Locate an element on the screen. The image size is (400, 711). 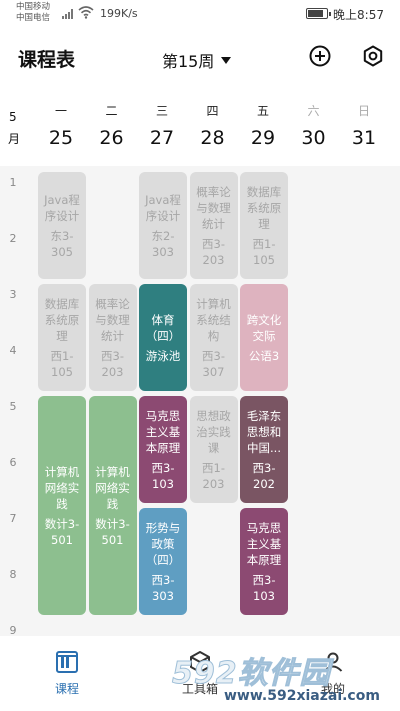
day-column-header: 日 31 is located at coordinates (364, 125).